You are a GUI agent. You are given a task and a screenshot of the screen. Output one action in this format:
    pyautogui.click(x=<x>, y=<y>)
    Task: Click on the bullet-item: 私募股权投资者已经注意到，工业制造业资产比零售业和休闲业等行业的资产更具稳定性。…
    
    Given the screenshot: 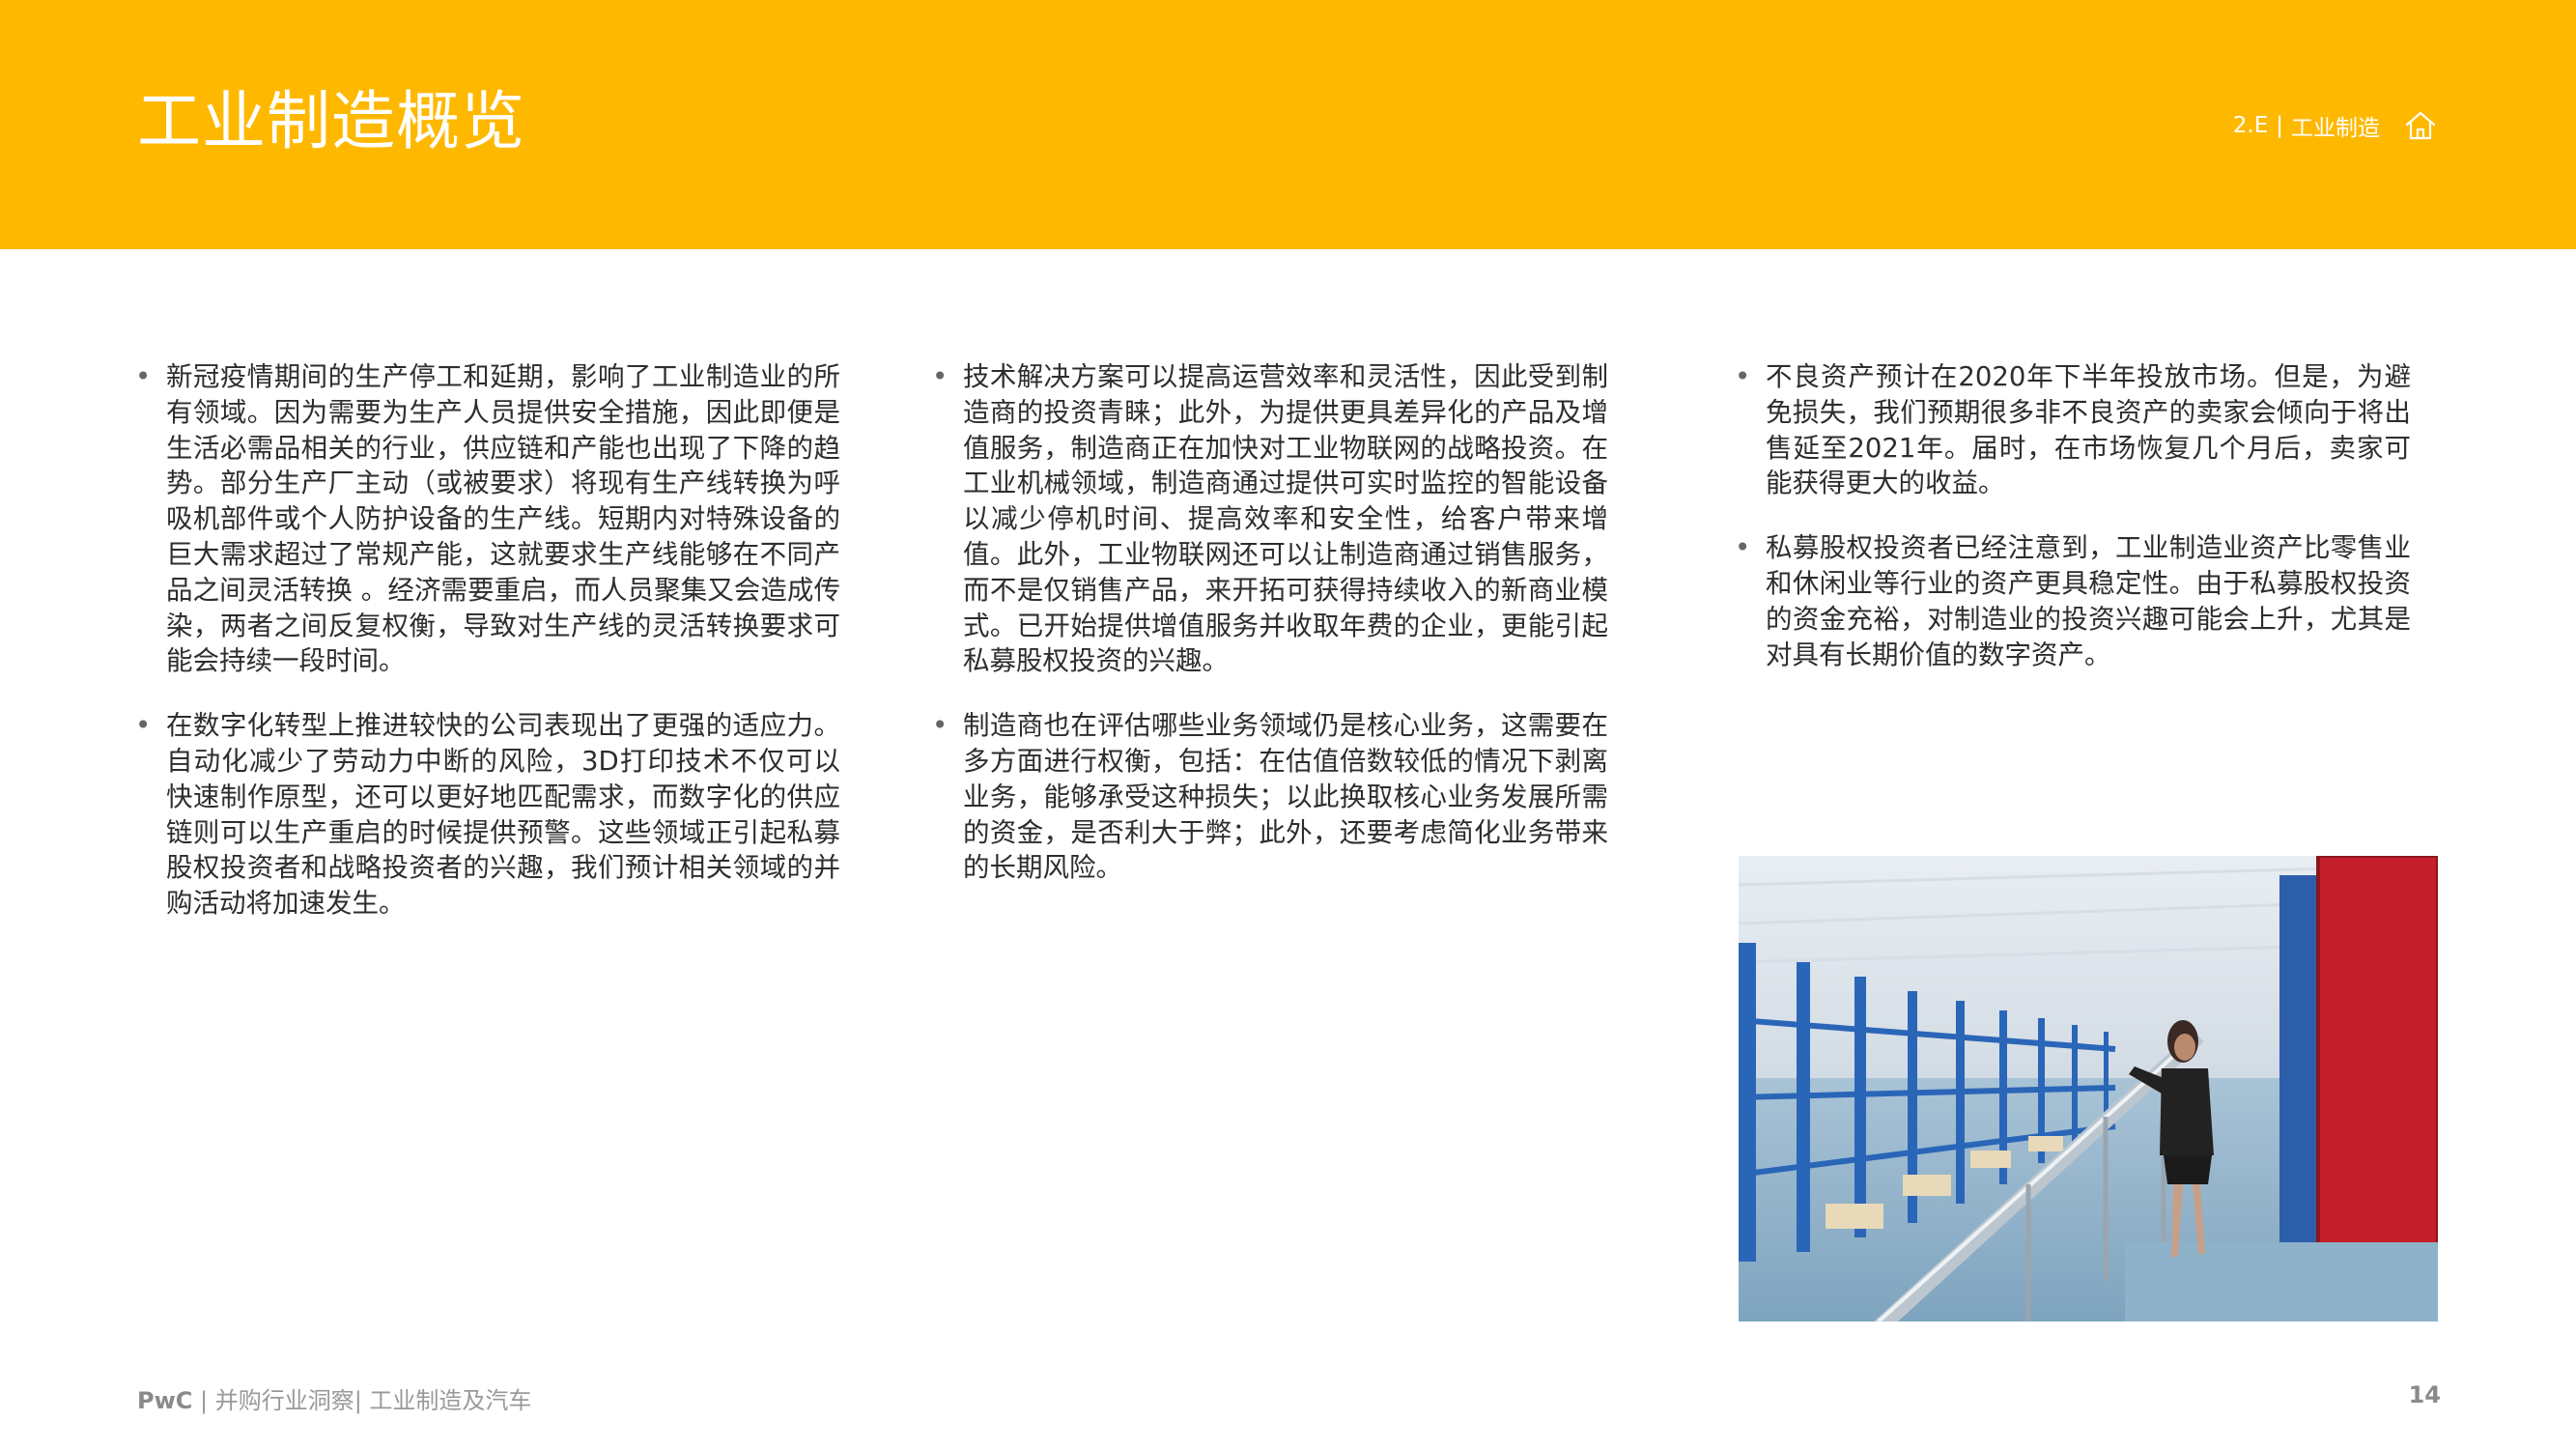 What is the action you would take?
    pyautogui.click(x=2073, y=601)
    